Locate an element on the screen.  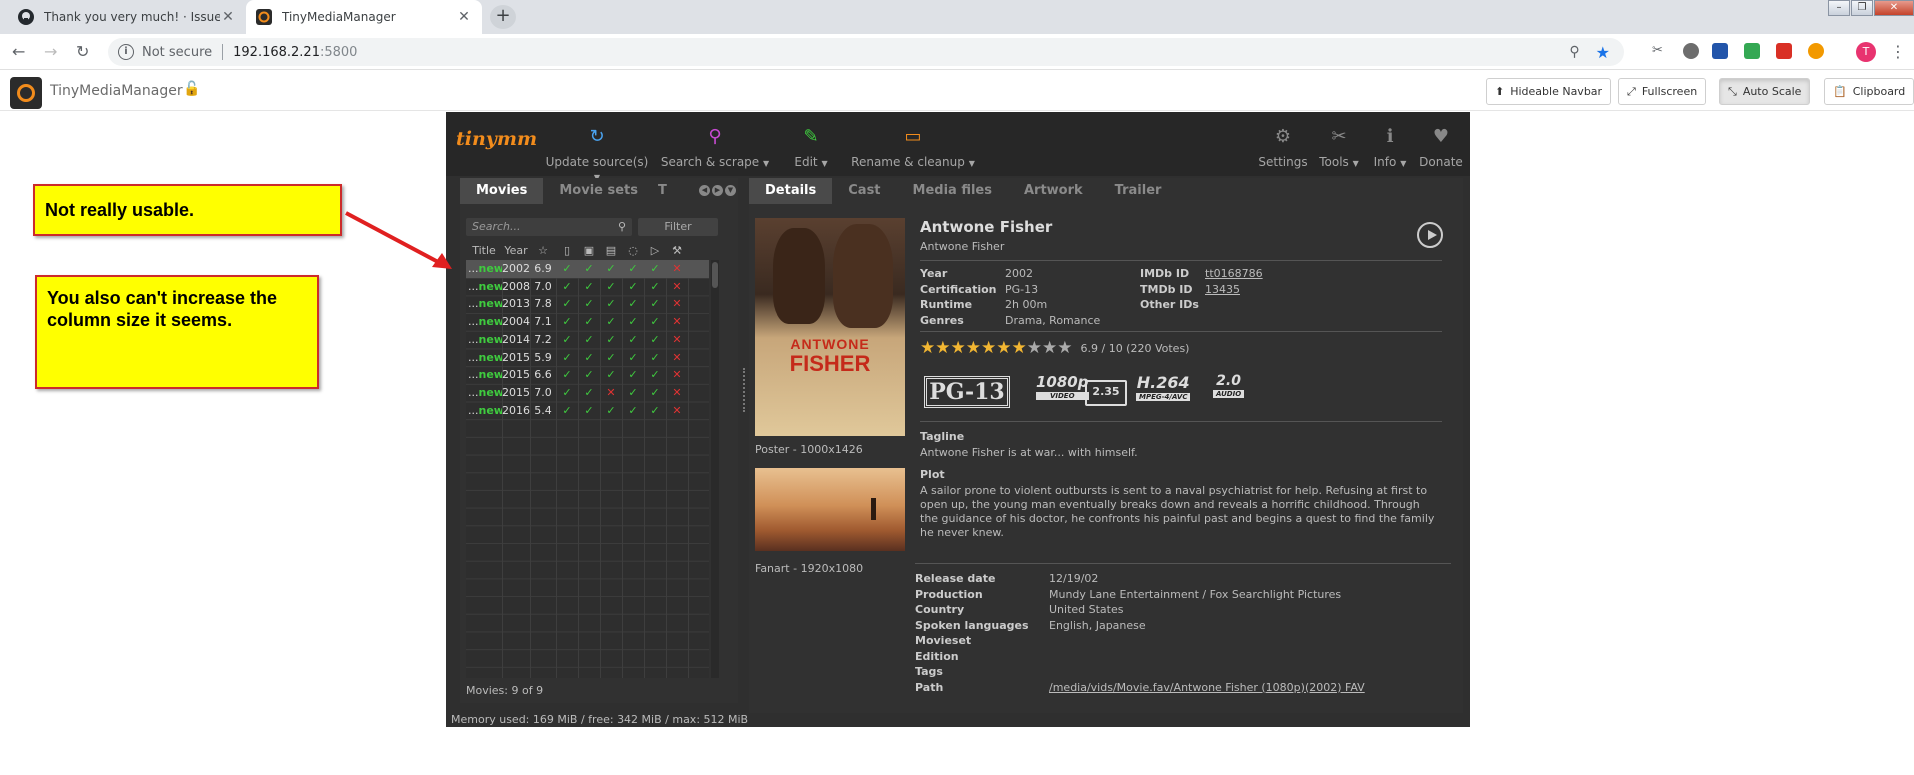
tab-artwork: Artwork is located at coordinates (1053, 191).